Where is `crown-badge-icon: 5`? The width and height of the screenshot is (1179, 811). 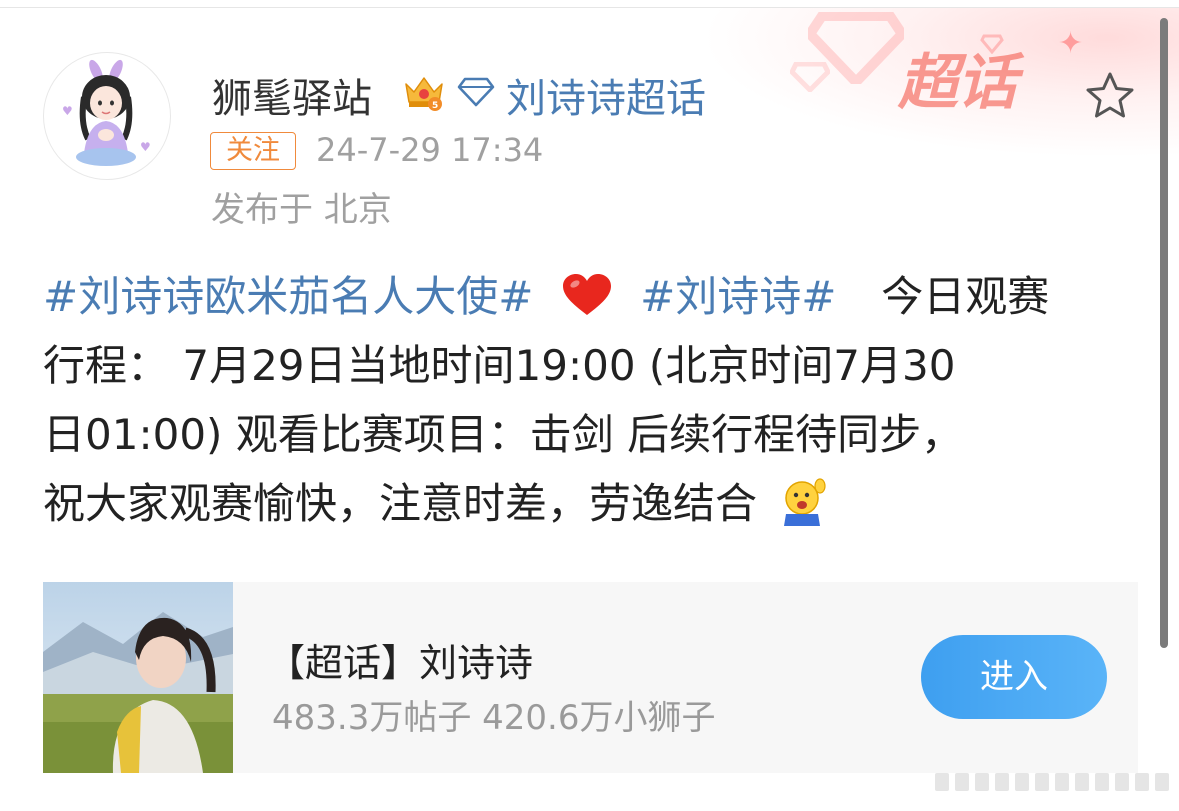 crown-badge-icon: 5 is located at coordinates (424, 94).